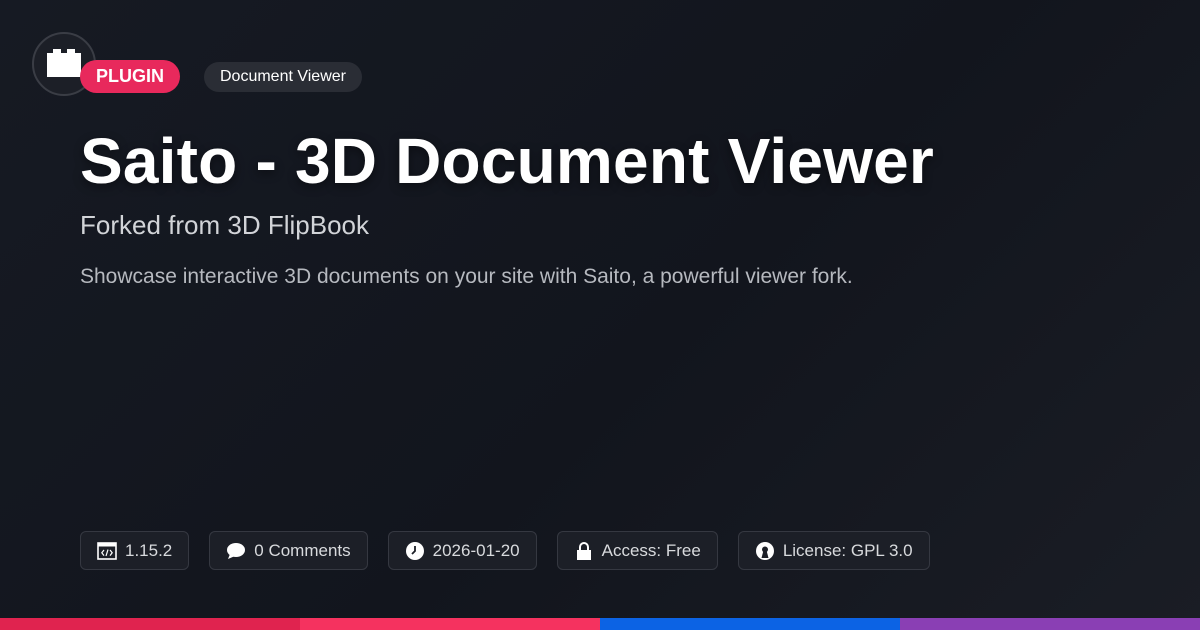  I want to click on license-text: License: GPL 3.0, so click(847, 550).